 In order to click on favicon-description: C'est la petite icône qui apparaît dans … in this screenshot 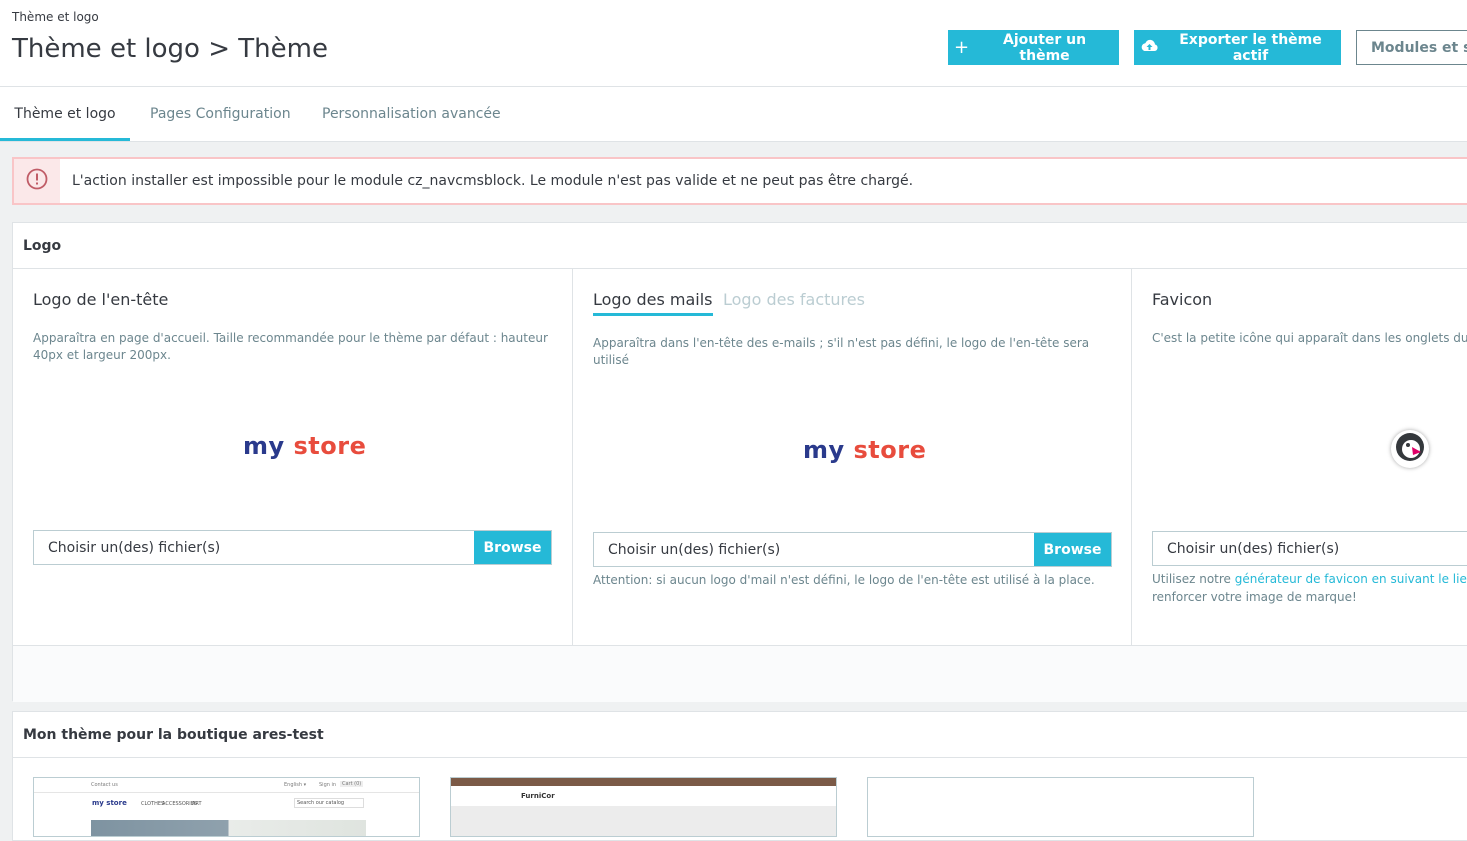, I will do `click(1309, 338)`.